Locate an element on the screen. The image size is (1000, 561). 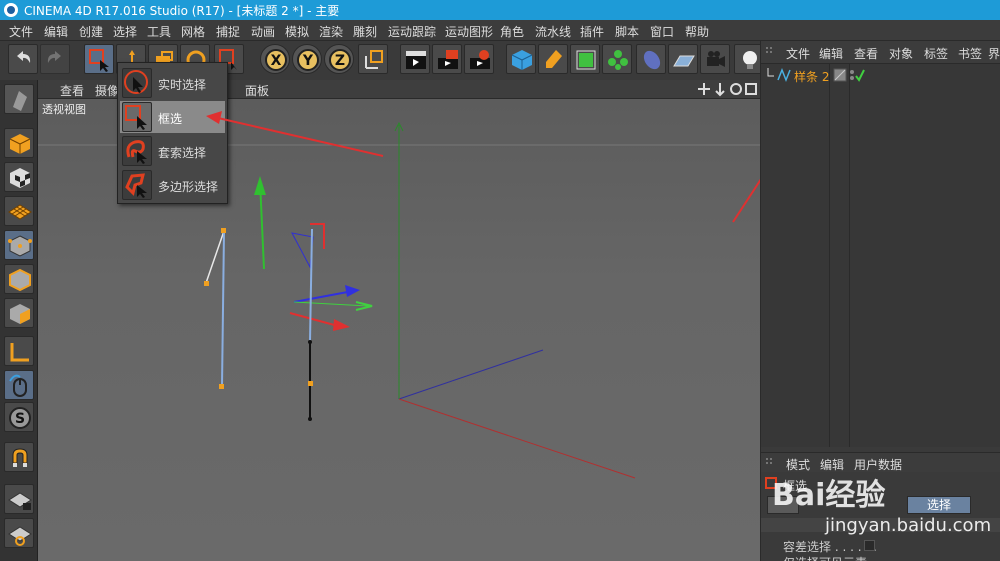
om-menu-file: 文件 is located at coordinates (798, 53).